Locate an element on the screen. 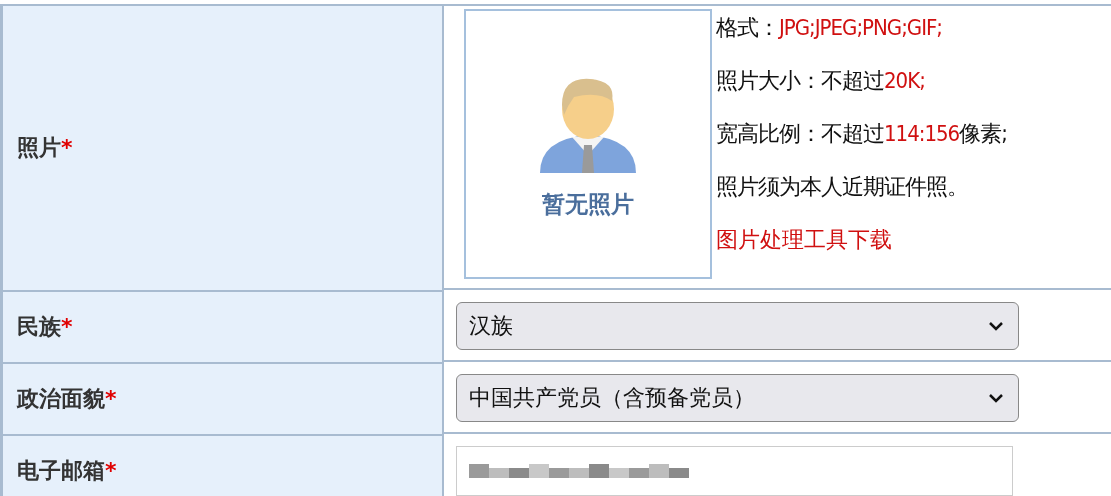 This screenshot has height=496, width=1111. dropdown-select: 汉族 is located at coordinates (737, 326).